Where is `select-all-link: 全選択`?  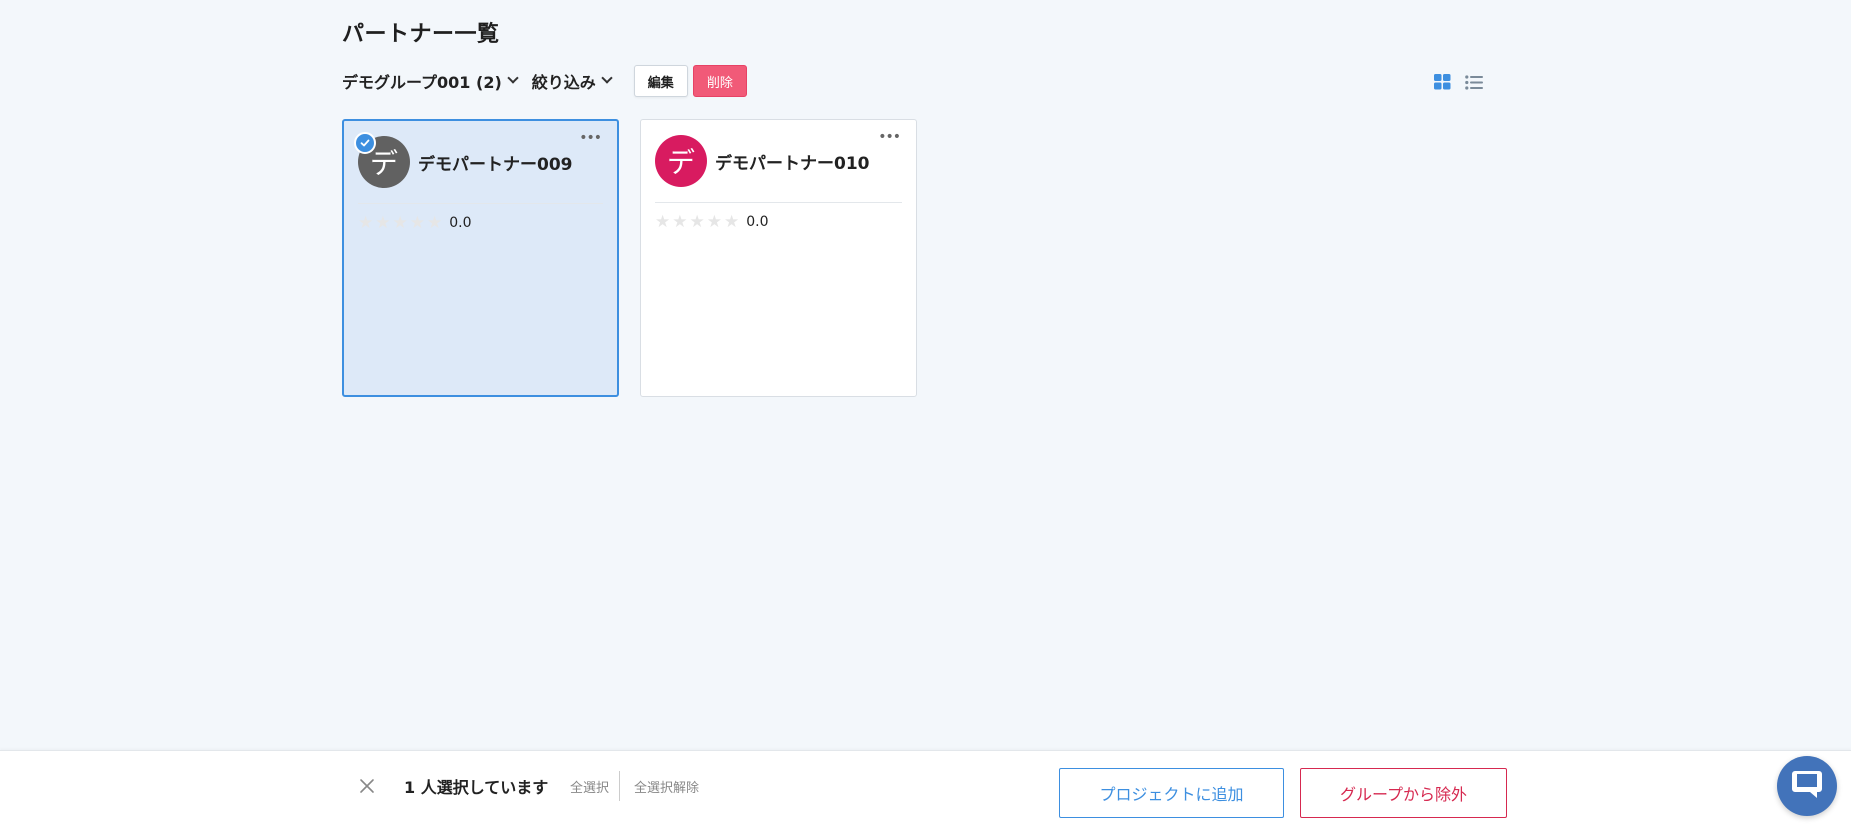 select-all-link: 全選択 is located at coordinates (589, 786).